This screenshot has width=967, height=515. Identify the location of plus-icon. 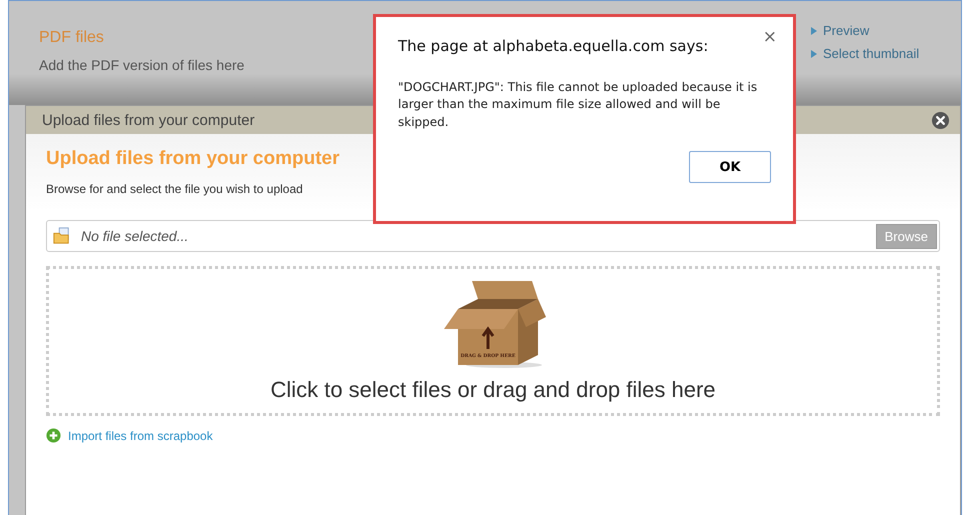
(53, 435).